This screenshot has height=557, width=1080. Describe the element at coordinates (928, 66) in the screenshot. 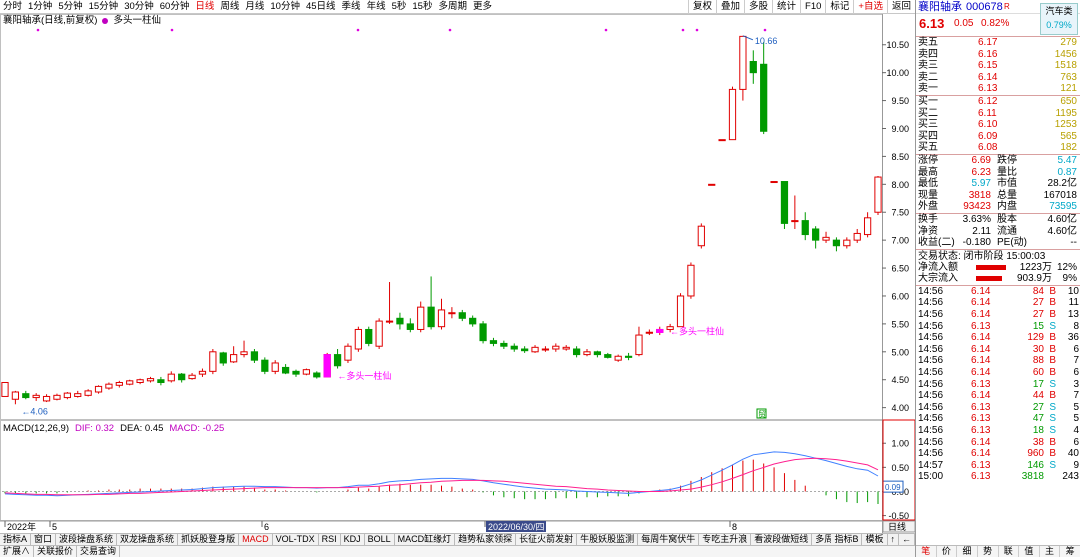

I see `book-label: 卖三` at that location.